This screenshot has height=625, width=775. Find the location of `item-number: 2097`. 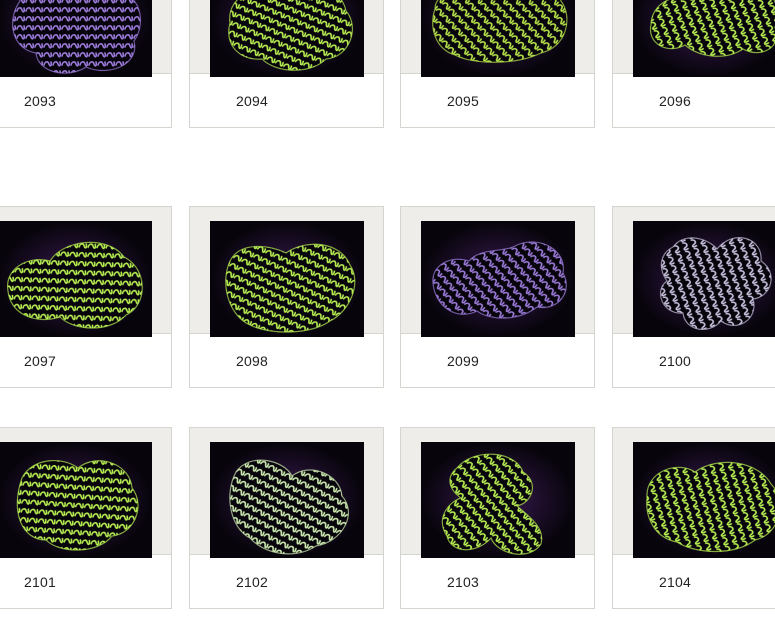

item-number: 2097 is located at coordinates (40, 361).